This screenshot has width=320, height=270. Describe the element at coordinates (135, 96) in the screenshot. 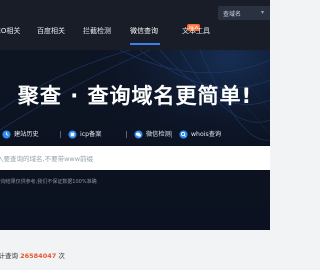

I see `hero-slogan: 聚查 · 查询域名更简单!` at that location.